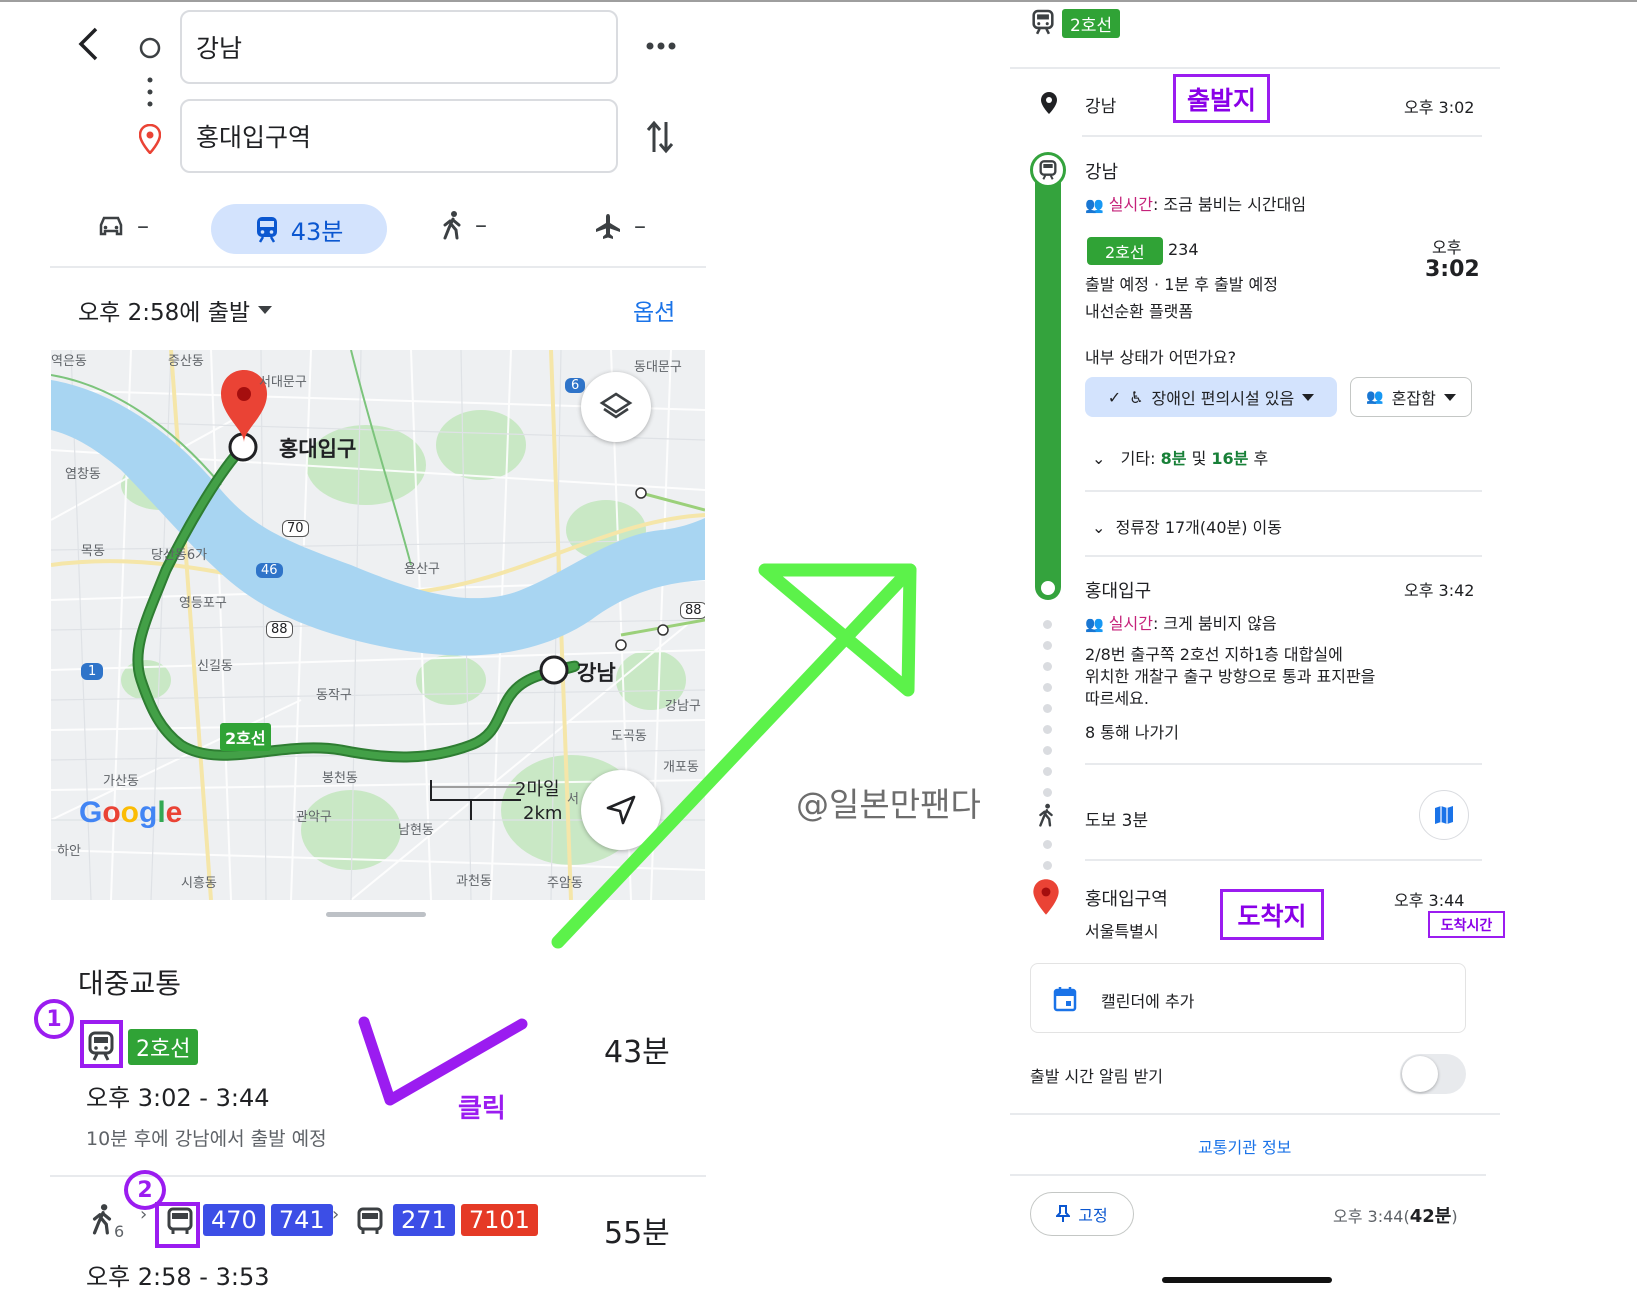 This screenshot has height=1294, width=1637. What do you see at coordinates (1439, 590) in the screenshot?
I see `arrive-station-time: 오후 3:42` at bounding box center [1439, 590].